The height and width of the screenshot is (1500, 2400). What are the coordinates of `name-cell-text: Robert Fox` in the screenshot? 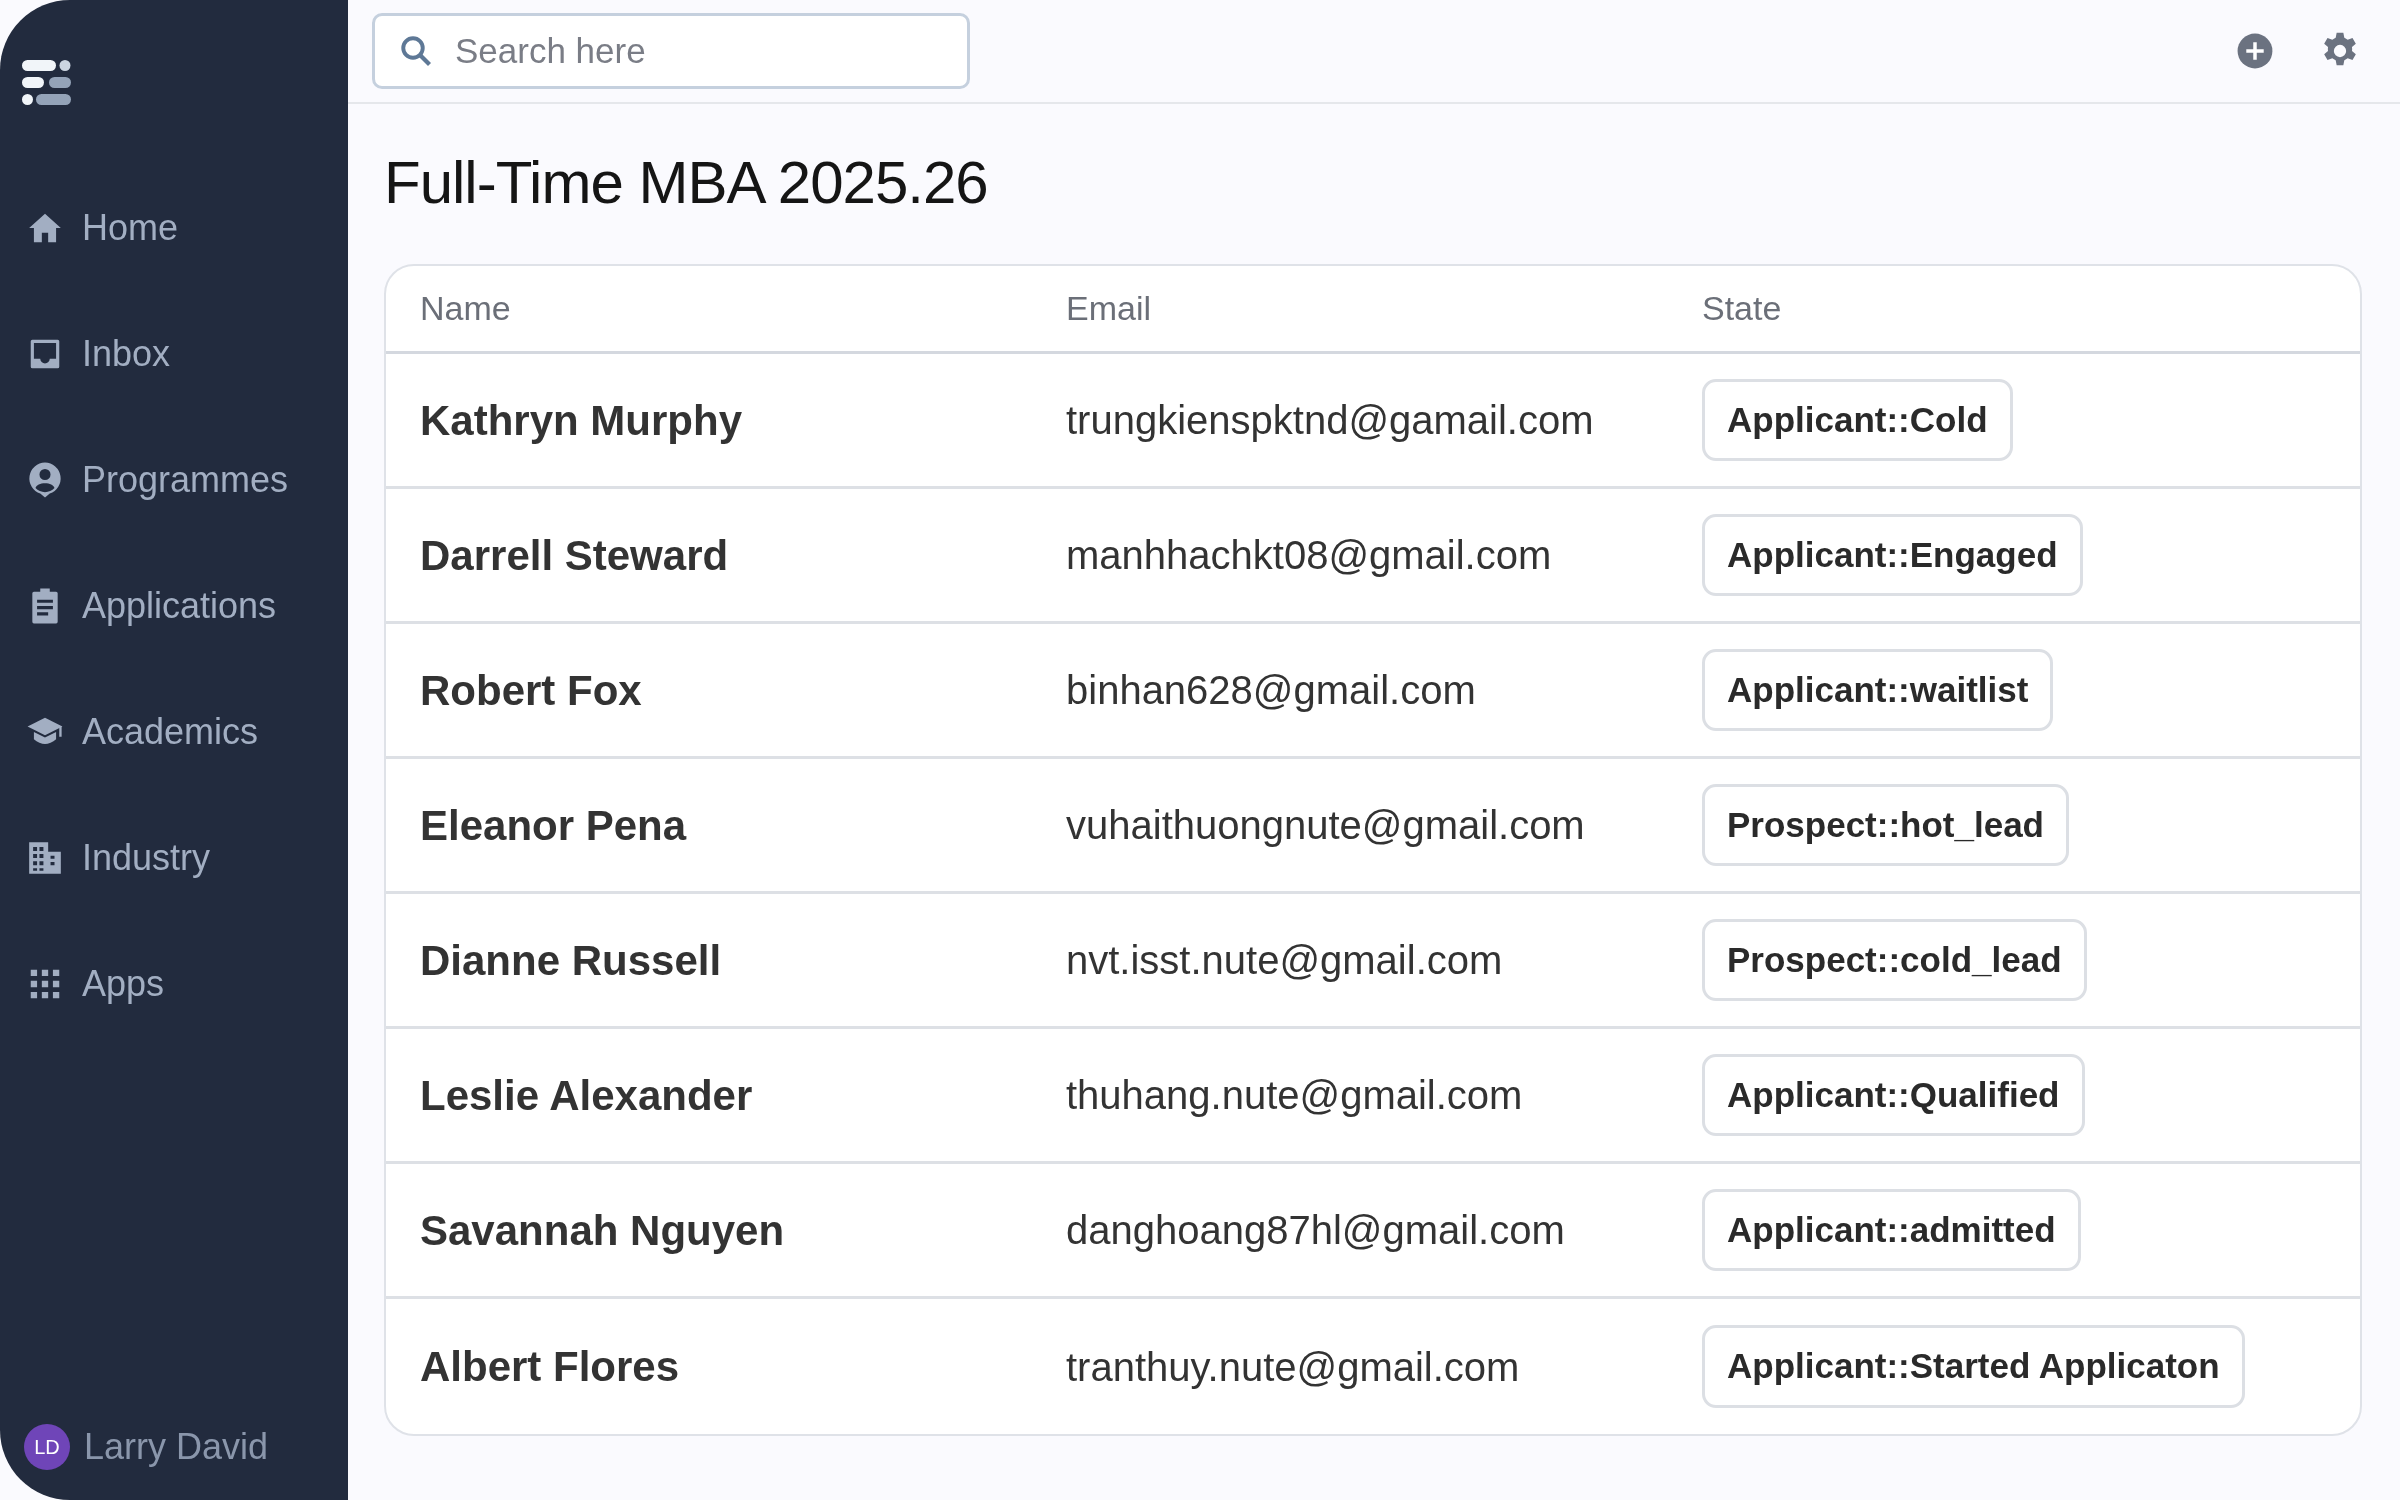 It's located at (531, 690).